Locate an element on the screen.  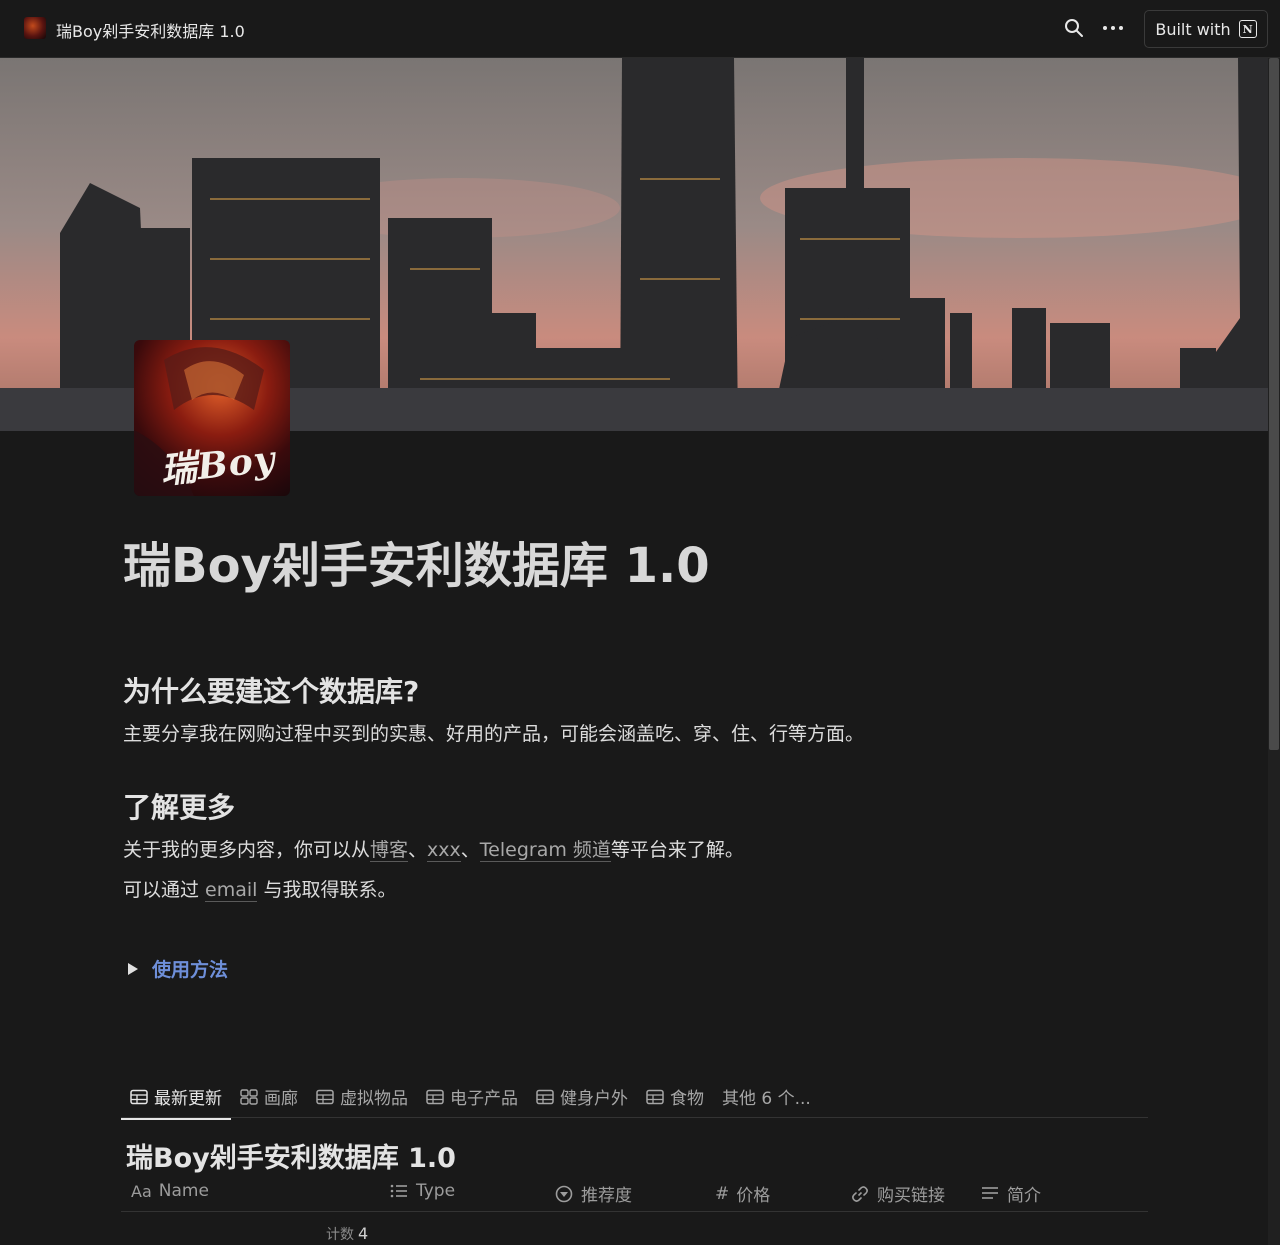
column-header-price: # 价格 is located at coordinates (743, 1194).